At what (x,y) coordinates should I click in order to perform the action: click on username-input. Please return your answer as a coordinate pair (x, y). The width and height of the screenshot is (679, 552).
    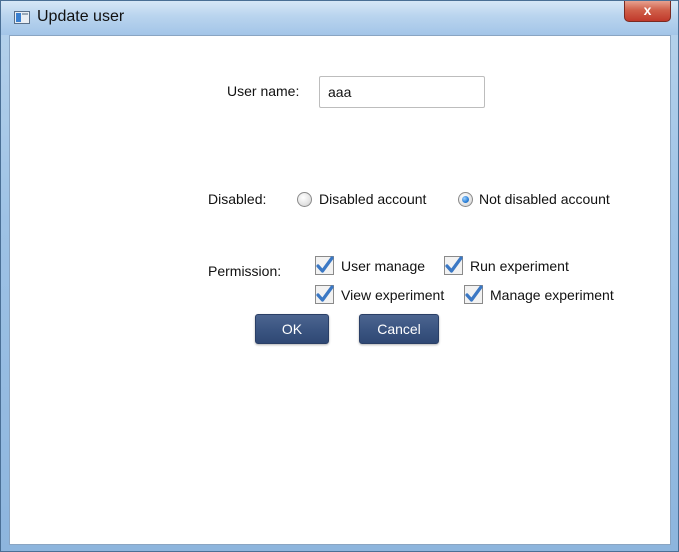
    Looking at the image, I should click on (402, 92).